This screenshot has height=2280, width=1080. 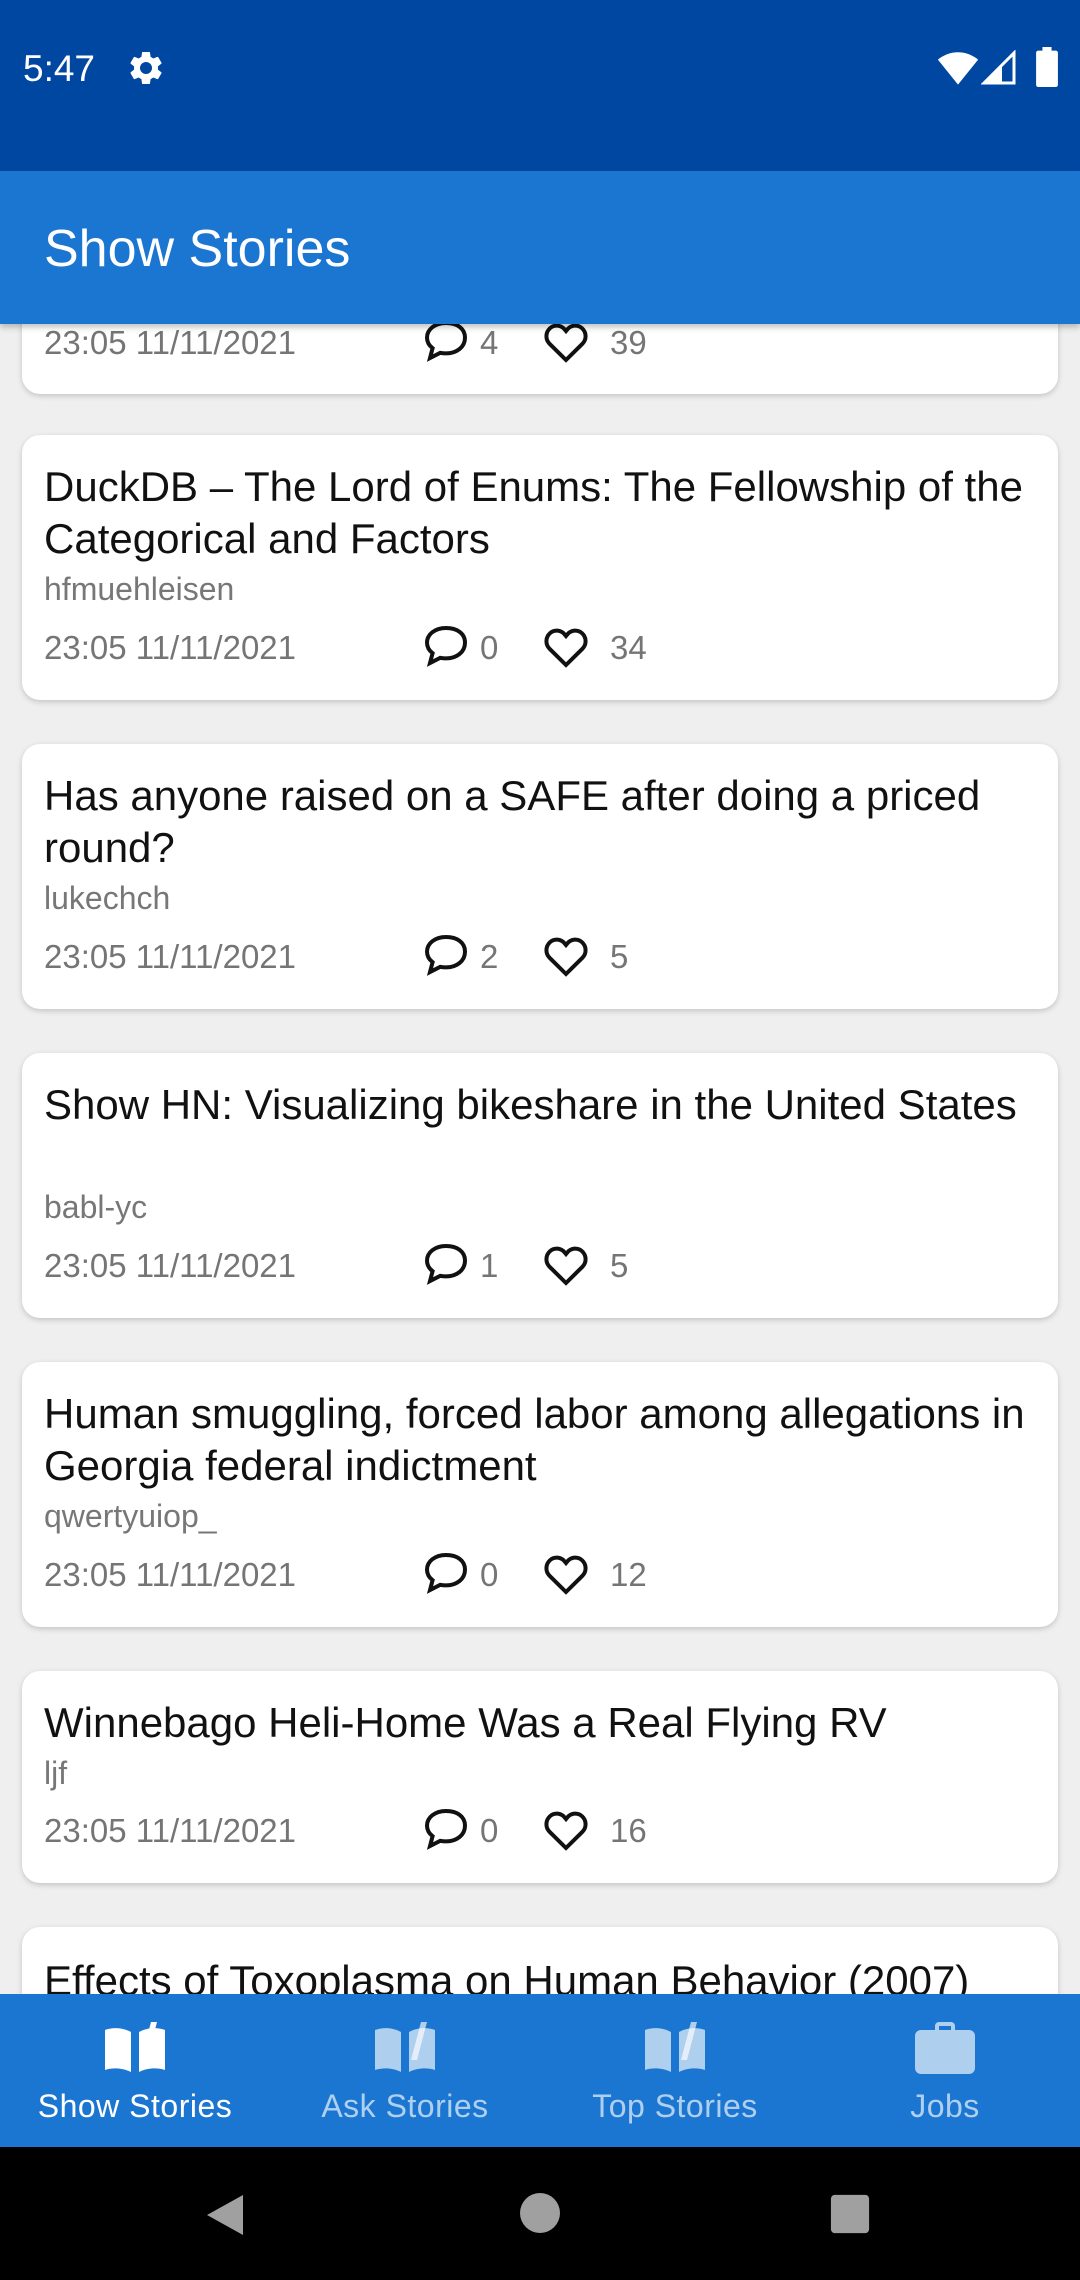 I want to click on tab-ask-stories: Ask Stories, so click(x=405, y=2070).